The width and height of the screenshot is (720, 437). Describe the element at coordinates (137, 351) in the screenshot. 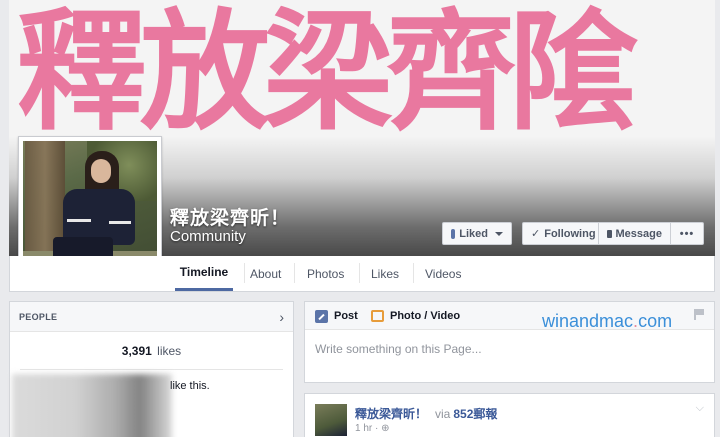

I see `likes-count: 3,391` at that location.